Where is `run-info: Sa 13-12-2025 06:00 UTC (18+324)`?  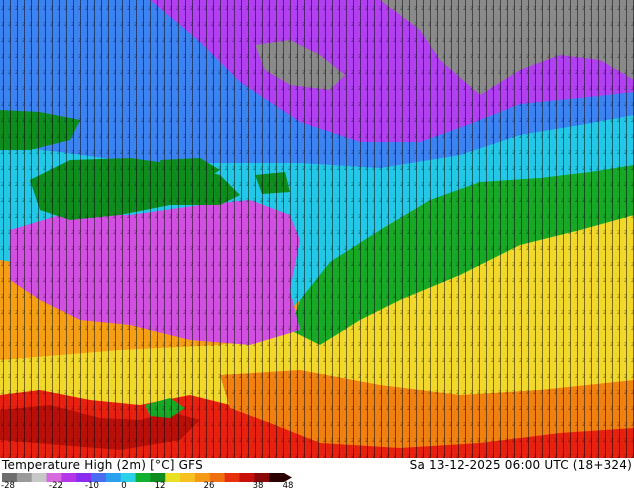 run-info: Sa 13-12-2025 06:00 UTC (18+324) is located at coordinates (520, 465).